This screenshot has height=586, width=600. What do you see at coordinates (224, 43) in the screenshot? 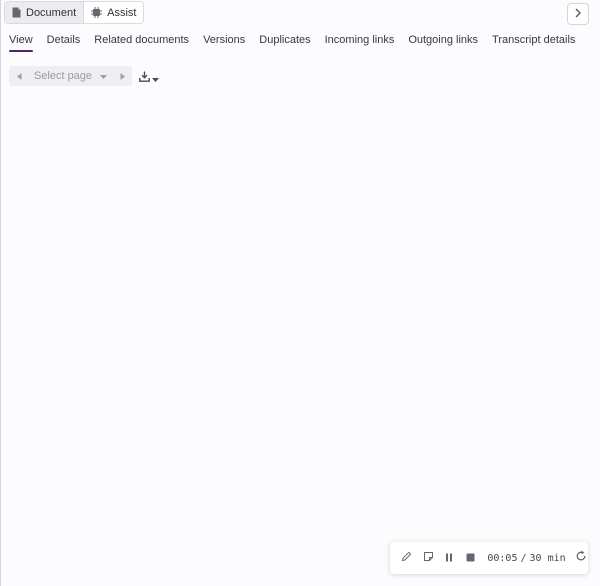
I see `tab-versions: Versions` at bounding box center [224, 43].